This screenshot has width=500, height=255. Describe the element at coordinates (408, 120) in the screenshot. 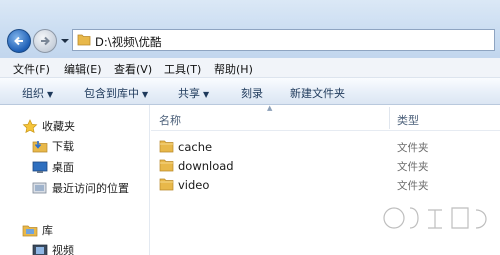

I see `column-header-type: 类型` at that location.